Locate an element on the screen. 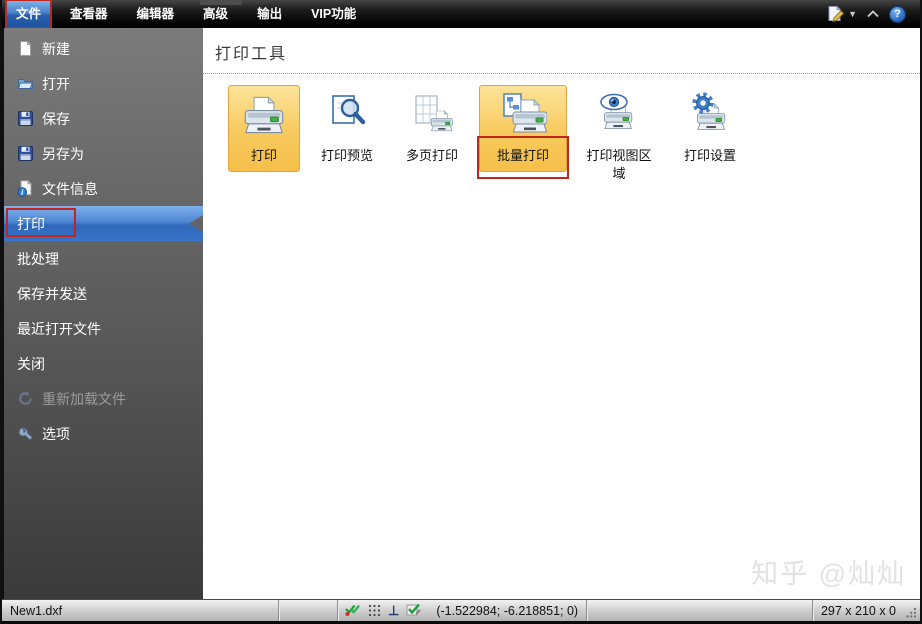 Image resolution: width=922 pixels, height=624 pixels. sidebar-item-label: 最近打开文件 is located at coordinates (59, 328).